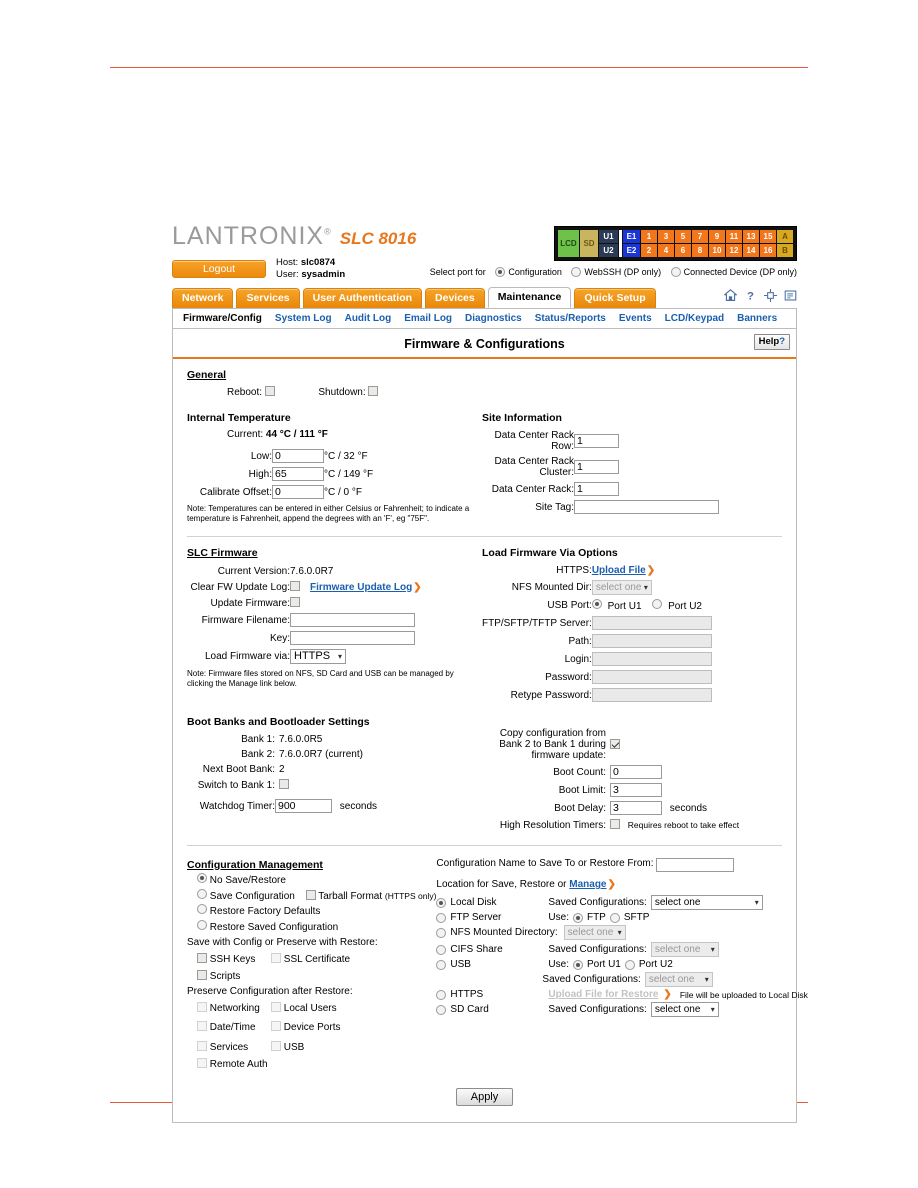  Describe the element at coordinates (614, 917) in the screenshot. I see `radio-sftp` at that location.